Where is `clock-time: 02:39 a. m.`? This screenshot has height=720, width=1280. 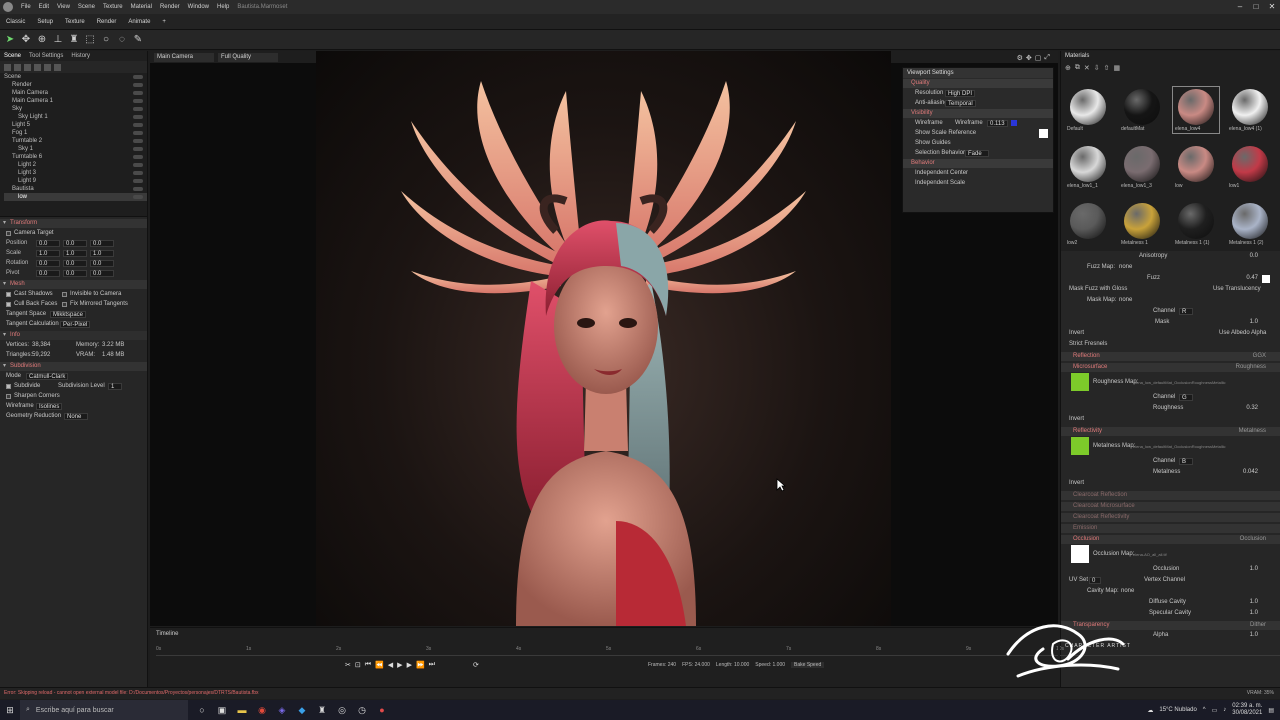 clock-time: 02:39 a. m. is located at coordinates (1247, 706).